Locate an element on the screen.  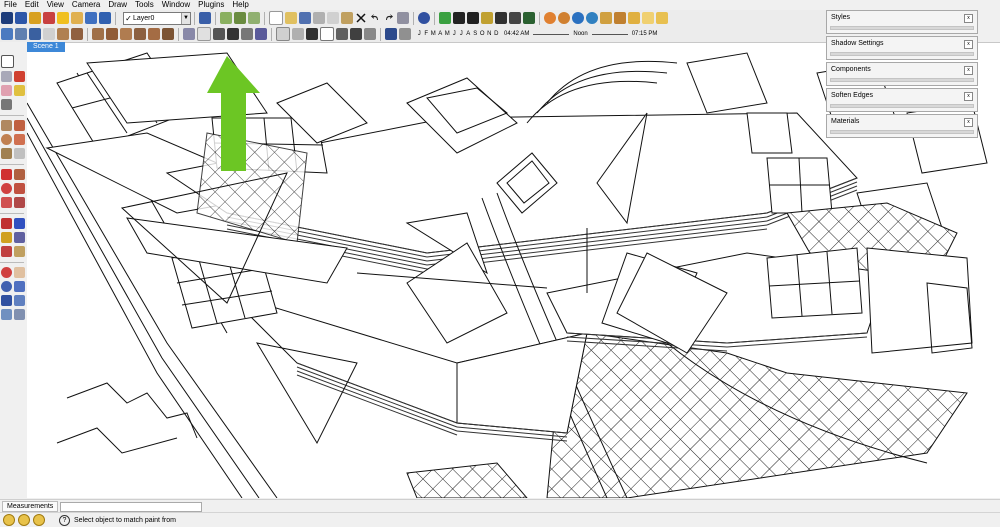
get-models-icon is located at coordinates (578, 18).